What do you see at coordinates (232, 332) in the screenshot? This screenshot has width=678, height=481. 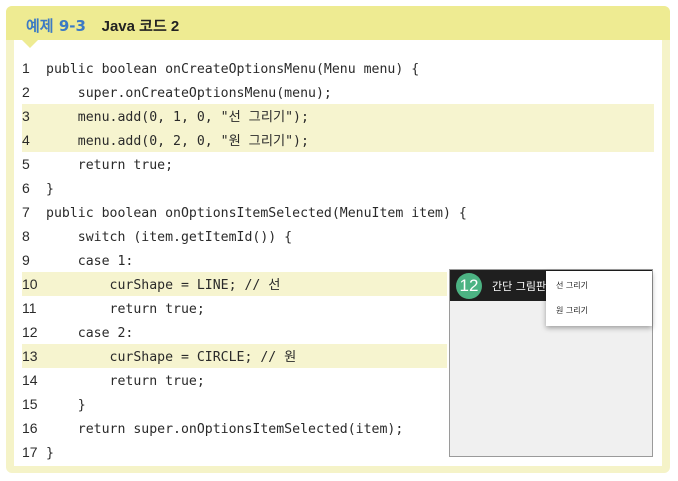 I see `code-line: 12 case 2:` at bounding box center [232, 332].